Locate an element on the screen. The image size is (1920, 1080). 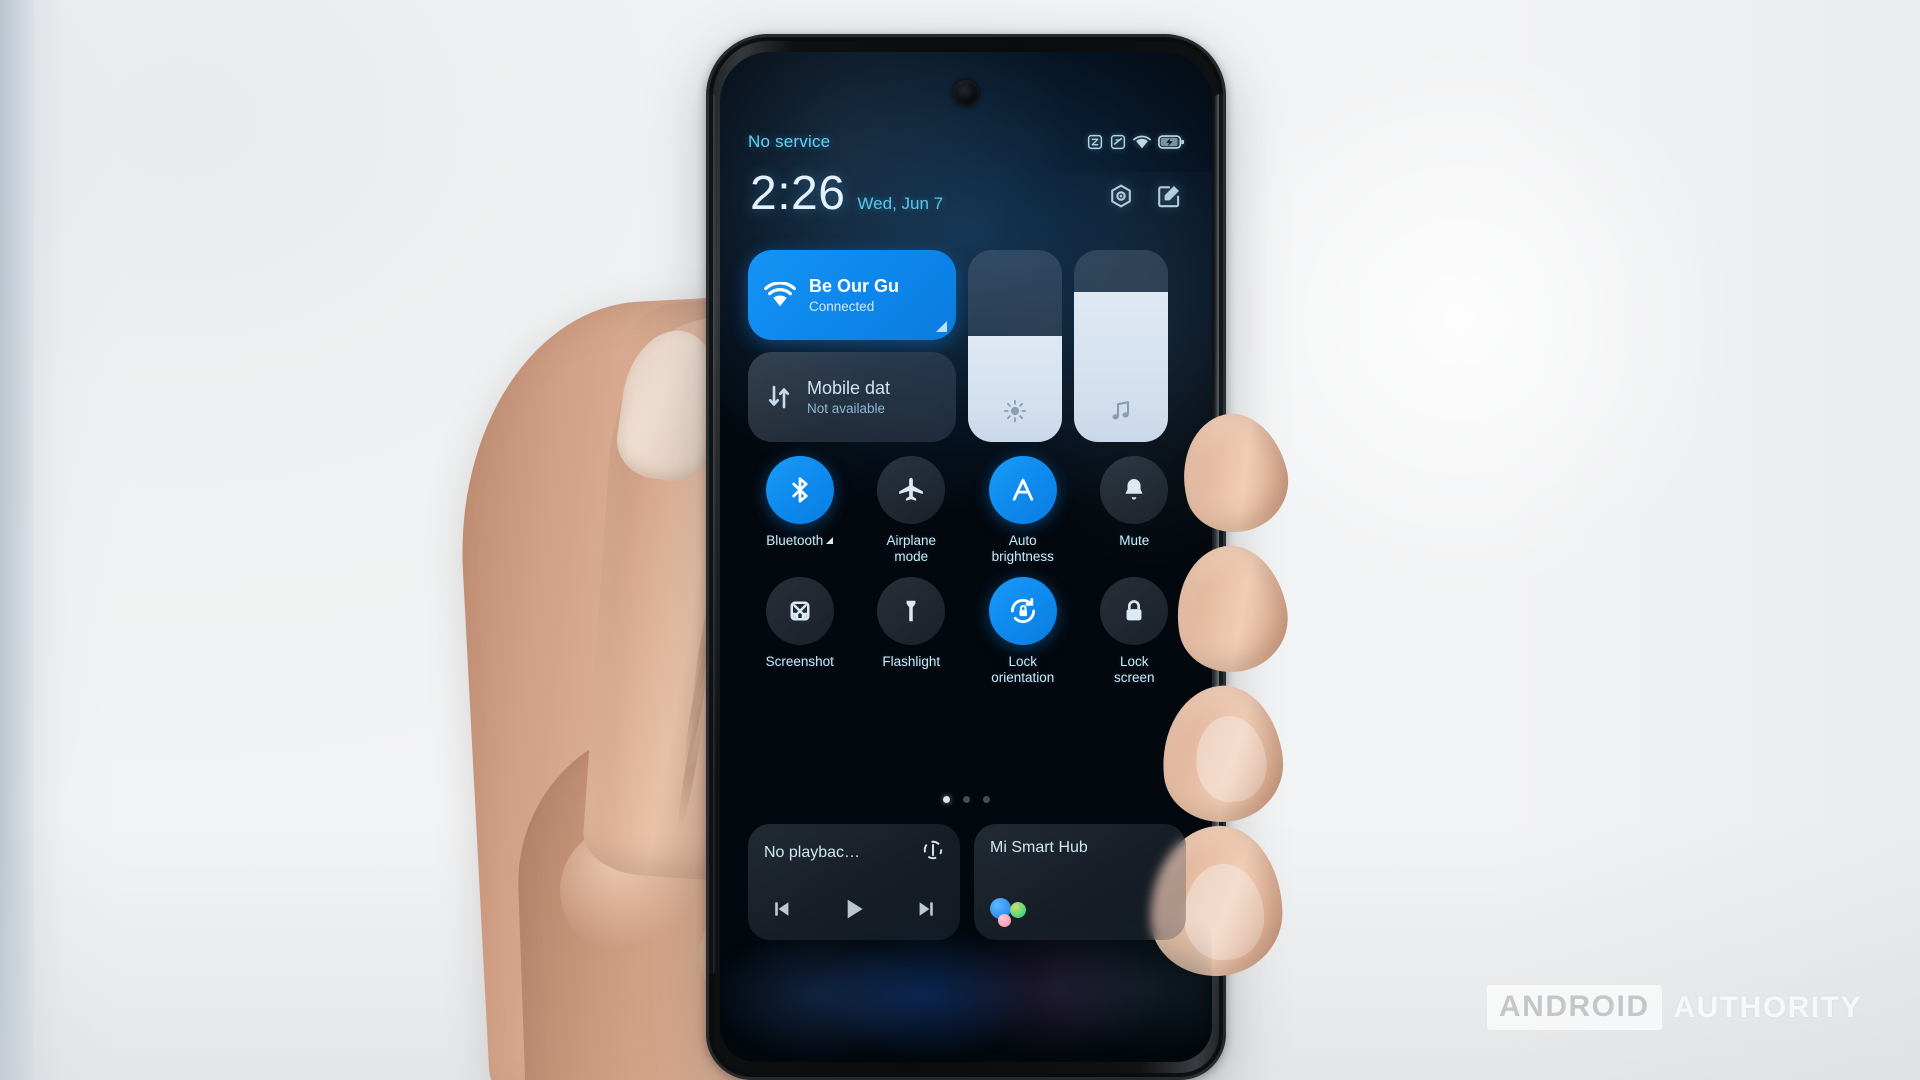
assistant-dot-green is located at coordinates (1018, 910).